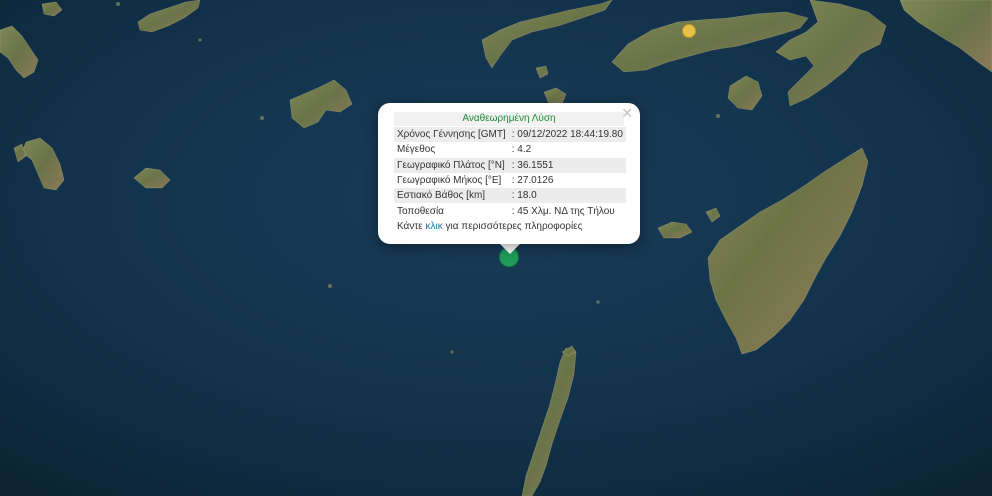 Image resolution: width=992 pixels, height=496 pixels. I want to click on info-row-latitude: Γεωγραφικό Πλάτος [°N] : 36.1551, so click(510, 165).